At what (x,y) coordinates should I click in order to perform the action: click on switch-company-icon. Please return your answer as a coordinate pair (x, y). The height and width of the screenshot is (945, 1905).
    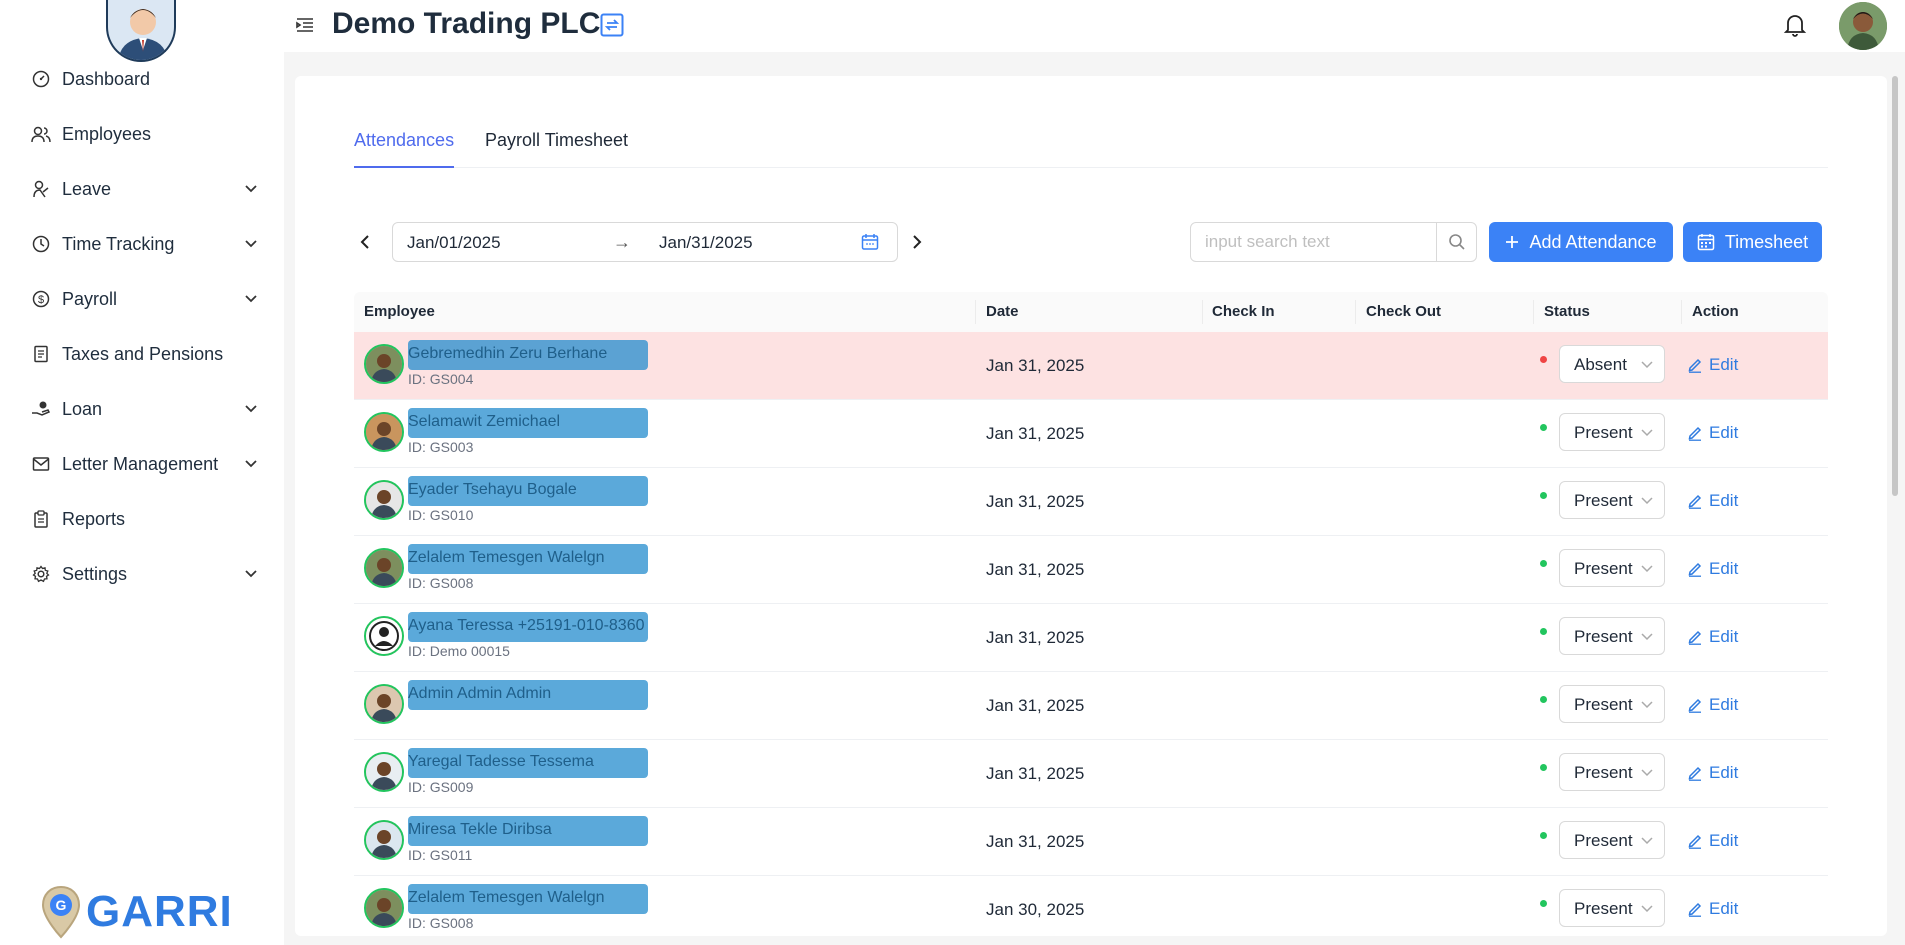
    Looking at the image, I should click on (612, 25).